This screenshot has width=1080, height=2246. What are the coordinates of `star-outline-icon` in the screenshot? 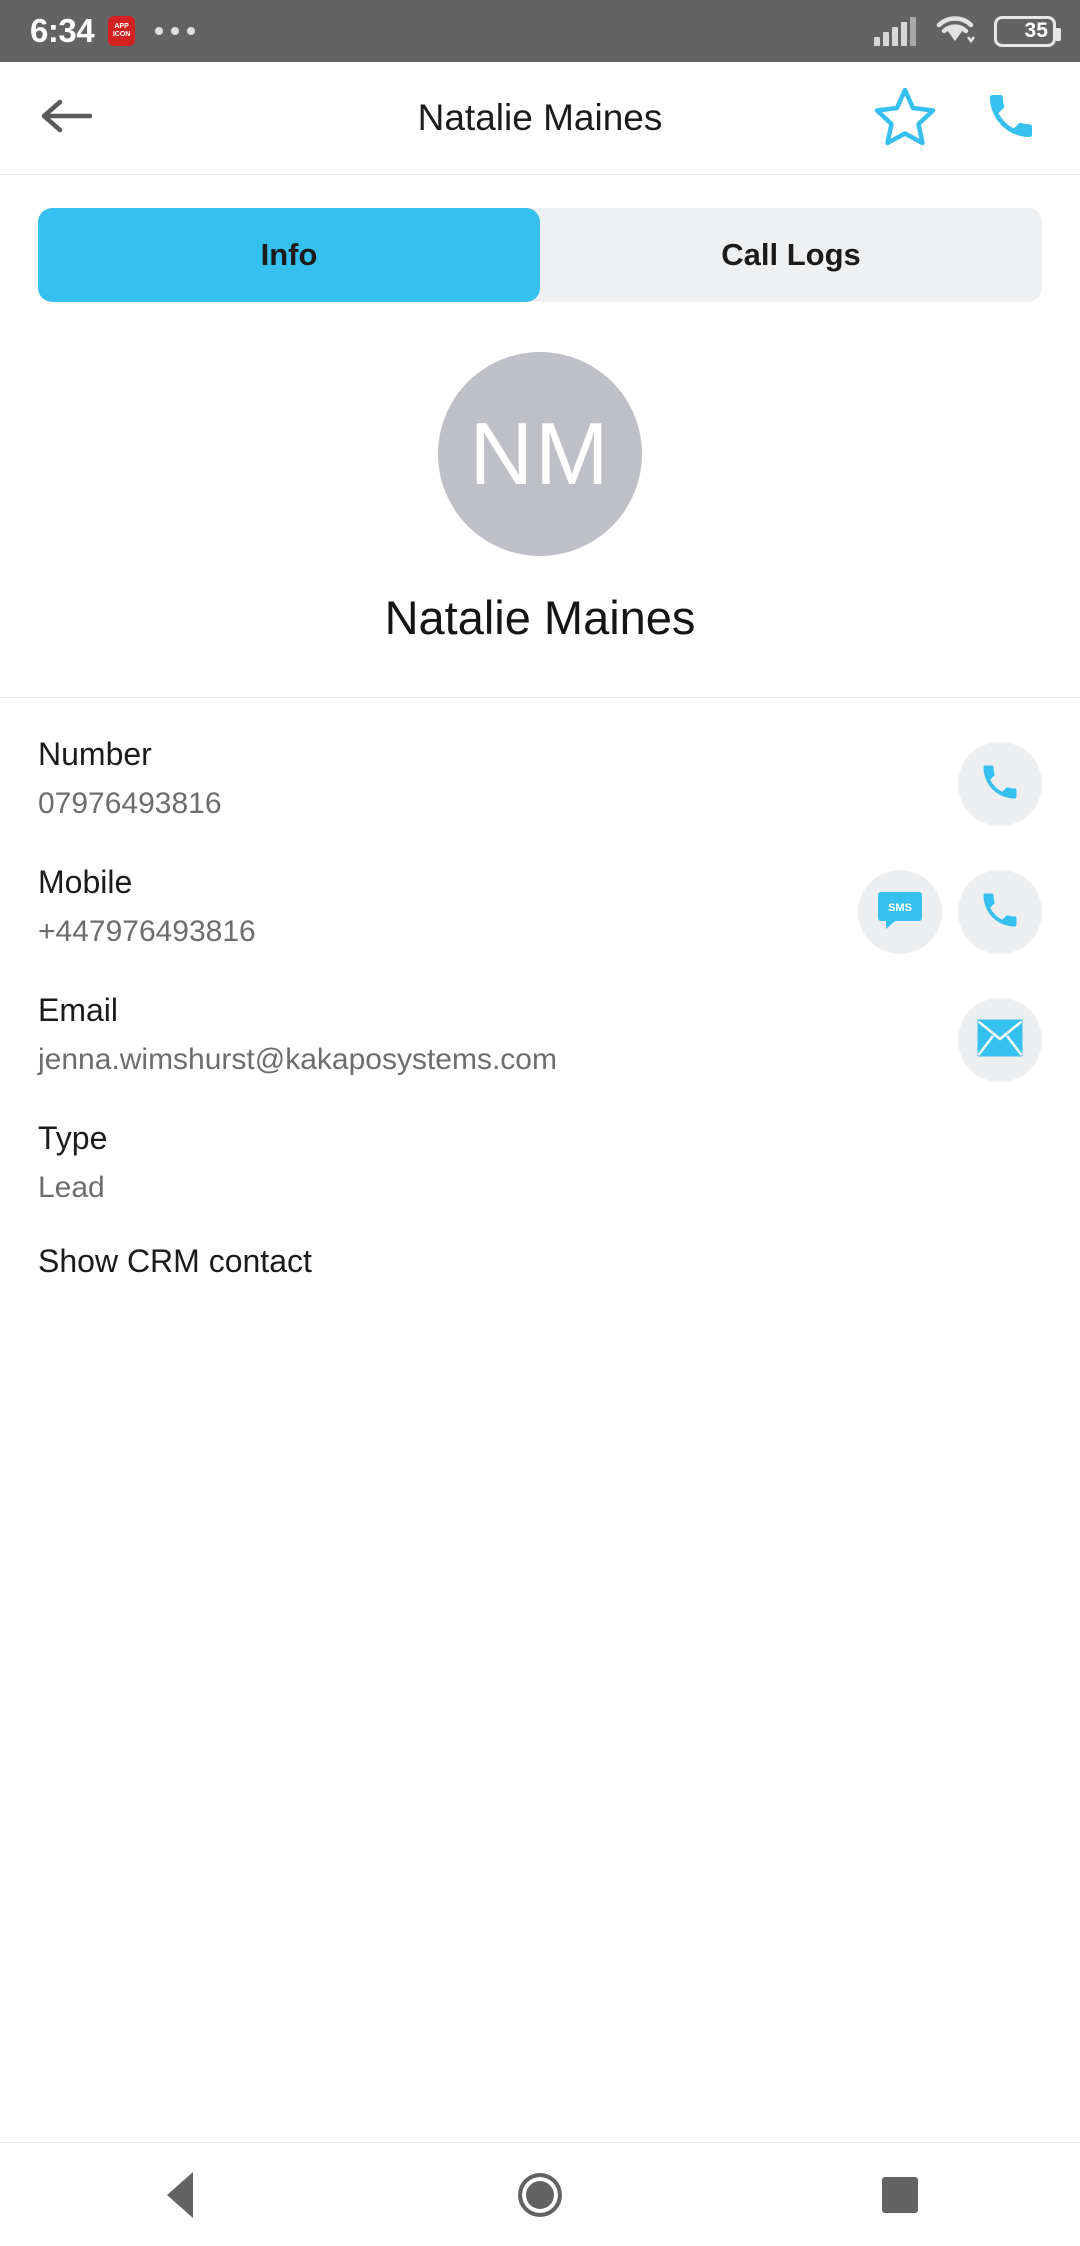 It's located at (905, 118).